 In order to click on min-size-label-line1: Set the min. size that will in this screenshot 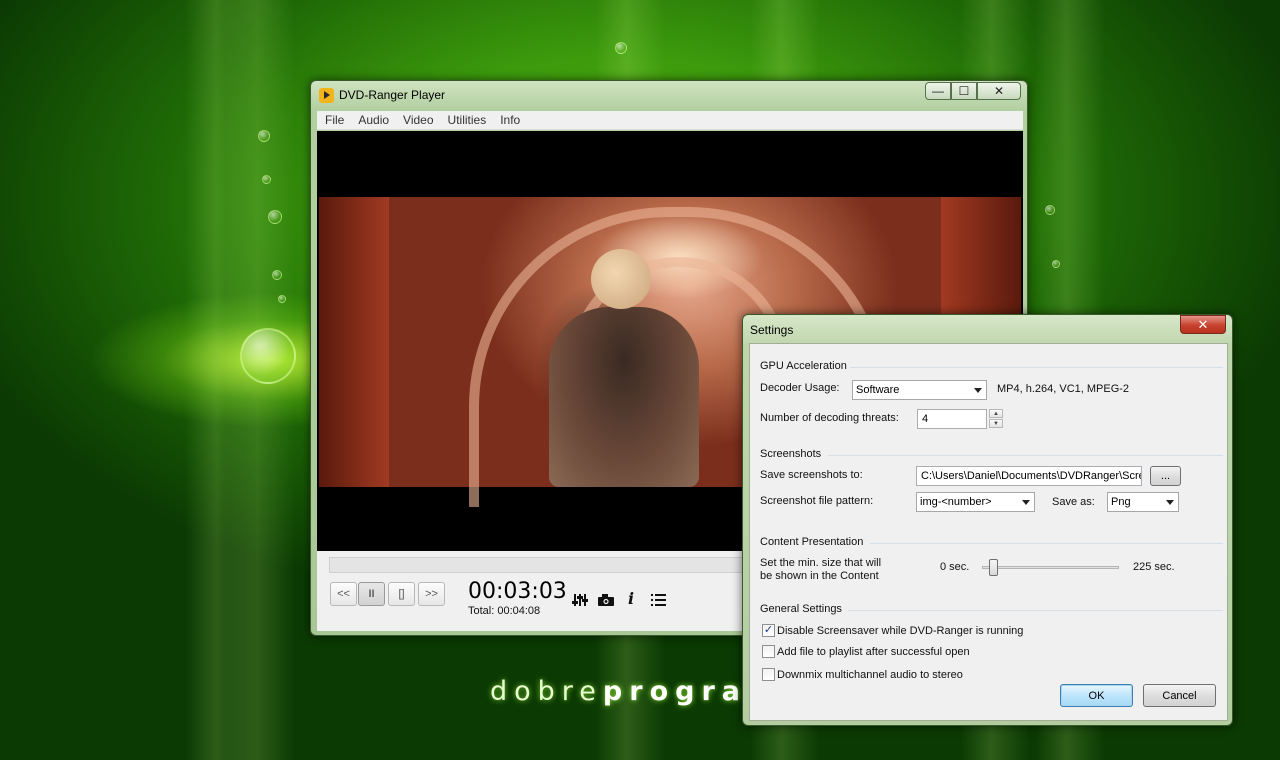, I will do `click(821, 563)`.